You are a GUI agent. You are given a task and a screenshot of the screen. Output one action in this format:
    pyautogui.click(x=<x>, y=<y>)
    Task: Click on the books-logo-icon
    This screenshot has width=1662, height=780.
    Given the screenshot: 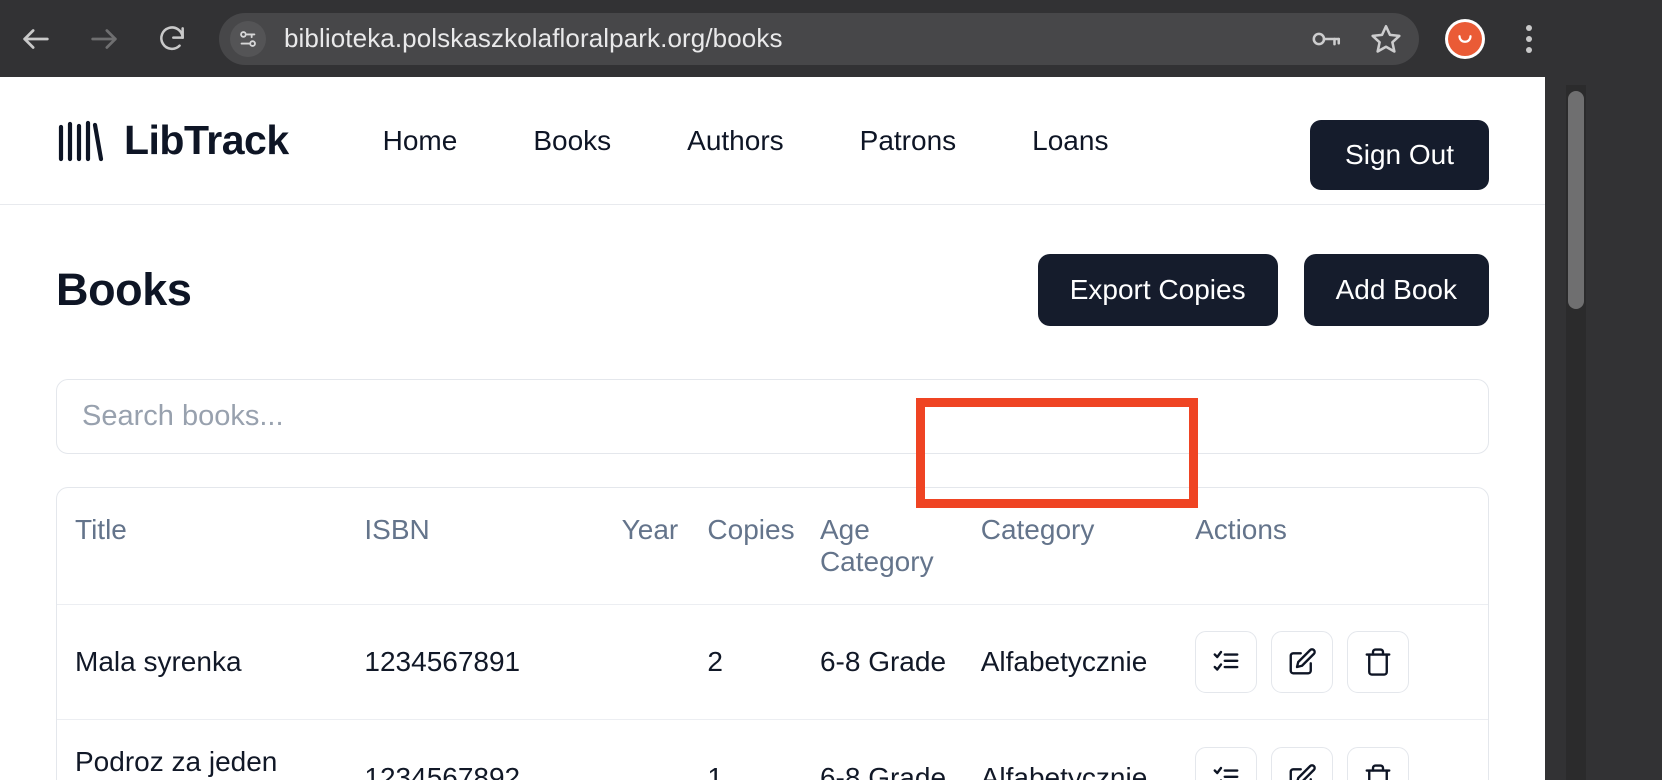 What is the action you would take?
    pyautogui.click(x=80, y=141)
    